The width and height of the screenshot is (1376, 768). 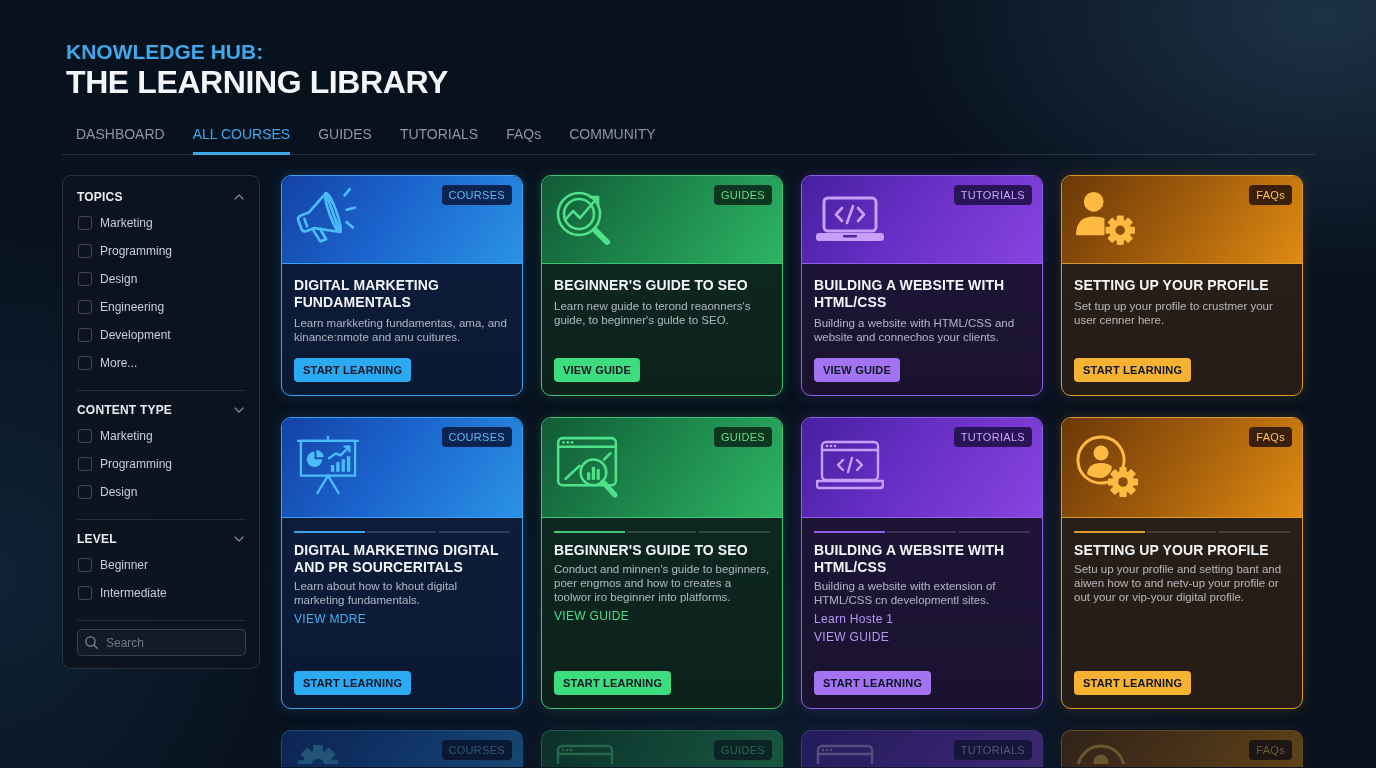 I want to click on megaphone-icon, so click(x=327, y=216).